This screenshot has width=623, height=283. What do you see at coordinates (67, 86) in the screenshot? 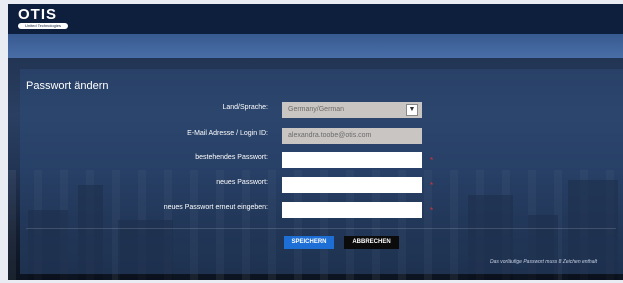
I see `page-title: Passwort ändern` at bounding box center [67, 86].